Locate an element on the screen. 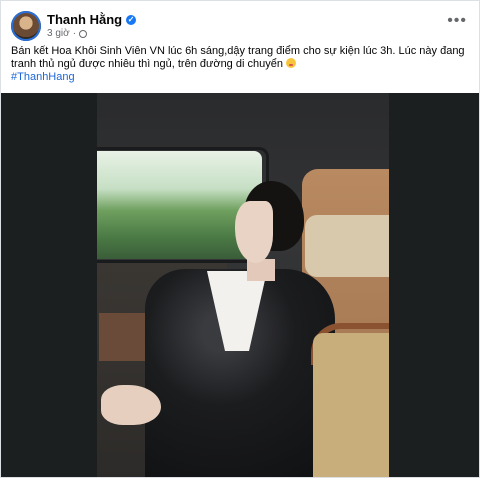  post-meta: 3 giờ · is located at coordinates (67, 33).